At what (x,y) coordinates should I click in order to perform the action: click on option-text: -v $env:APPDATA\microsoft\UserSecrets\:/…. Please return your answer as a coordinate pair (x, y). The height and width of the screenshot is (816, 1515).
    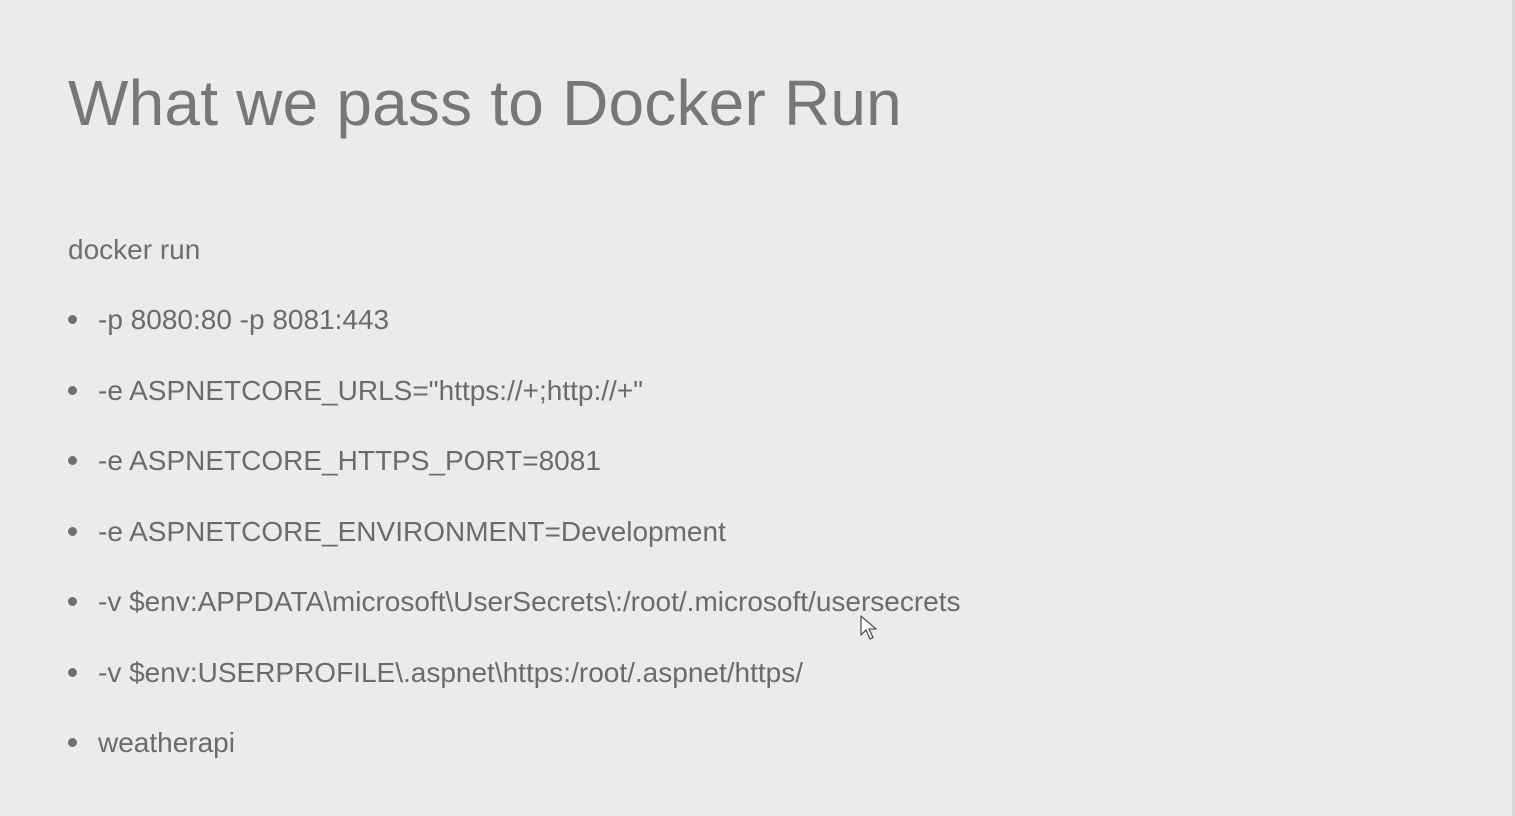
    Looking at the image, I should click on (529, 601).